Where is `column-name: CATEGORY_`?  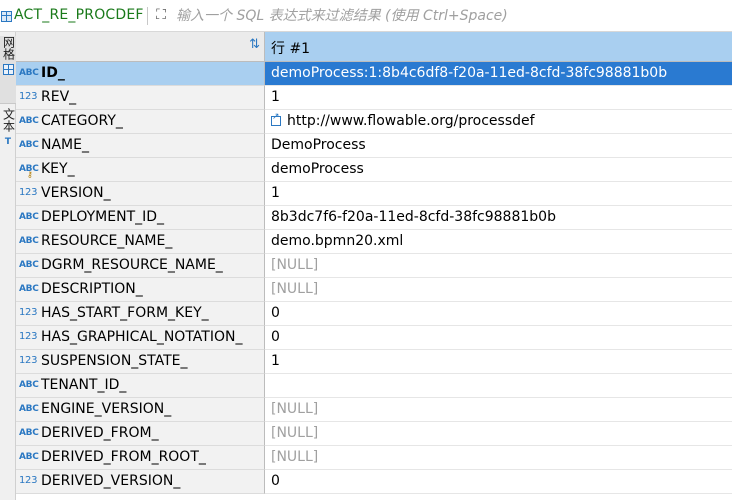
column-name: CATEGORY_ is located at coordinates (82, 121).